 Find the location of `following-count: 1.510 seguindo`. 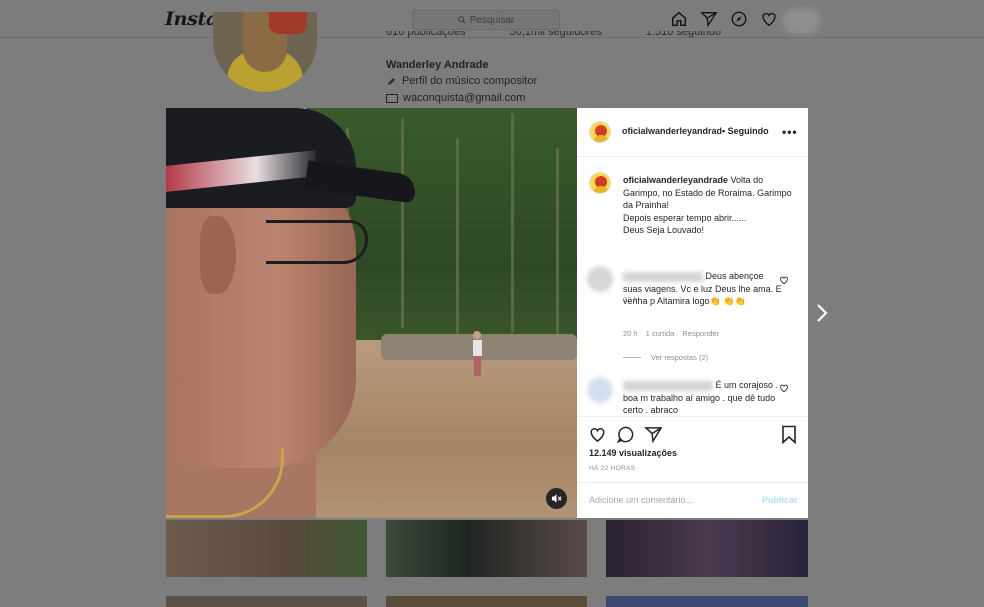

following-count: 1.510 seguindo is located at coordinates (683, 37).